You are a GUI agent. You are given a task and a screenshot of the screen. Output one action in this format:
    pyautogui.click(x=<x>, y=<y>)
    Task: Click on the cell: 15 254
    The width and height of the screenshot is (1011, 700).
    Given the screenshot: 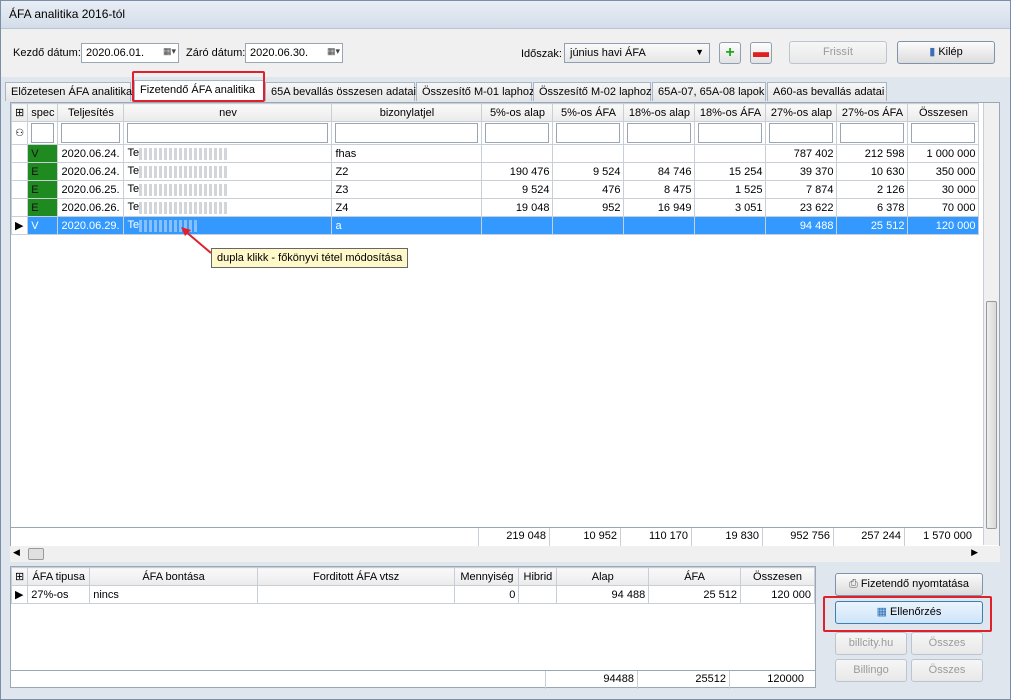 What is the action you would take?
    pyautogui.click(x=730, y=171)
    